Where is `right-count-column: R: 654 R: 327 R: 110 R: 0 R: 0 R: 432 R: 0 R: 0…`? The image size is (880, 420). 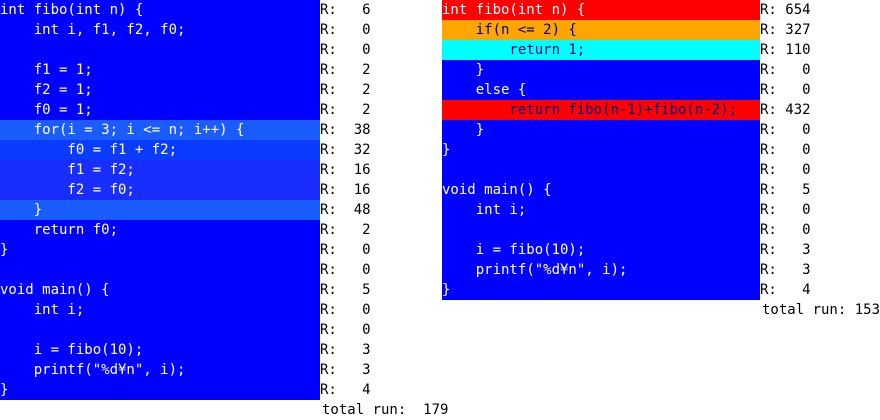 right-count-column: R: 654 R: 327 R: 110 R: 0 R: 0 R: 432 R: 0 R: 0… is located at coordinates (790, 150).